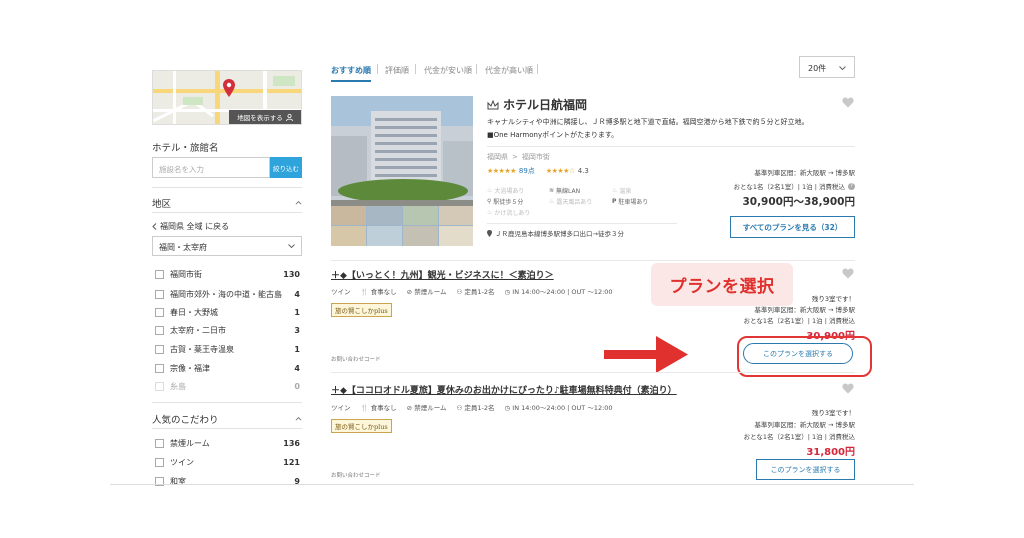  What do you see at coordinates (356, 360) in the screenshot?
I see `plan-1-inquiry-code: お問い合わせコード` at bounding box center [356, 360].